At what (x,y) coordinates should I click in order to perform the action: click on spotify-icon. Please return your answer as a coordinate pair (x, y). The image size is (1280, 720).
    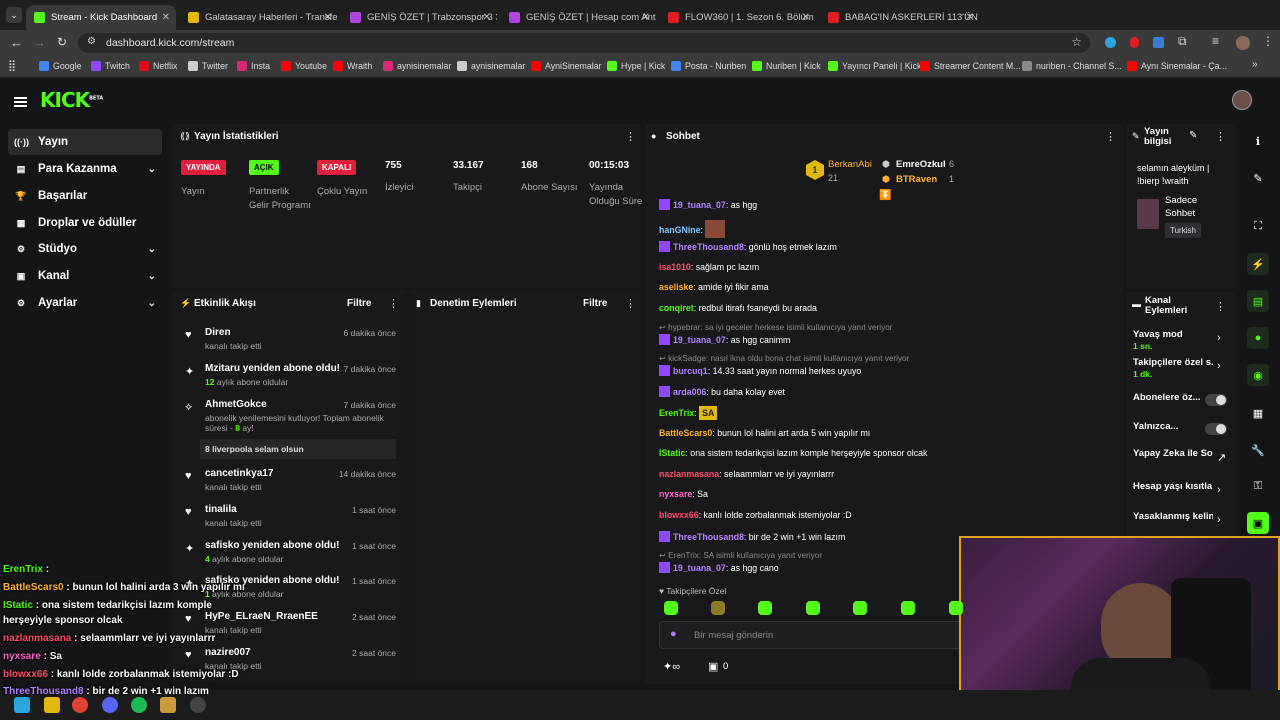
    Looking at the image, I should click on (139, 705).